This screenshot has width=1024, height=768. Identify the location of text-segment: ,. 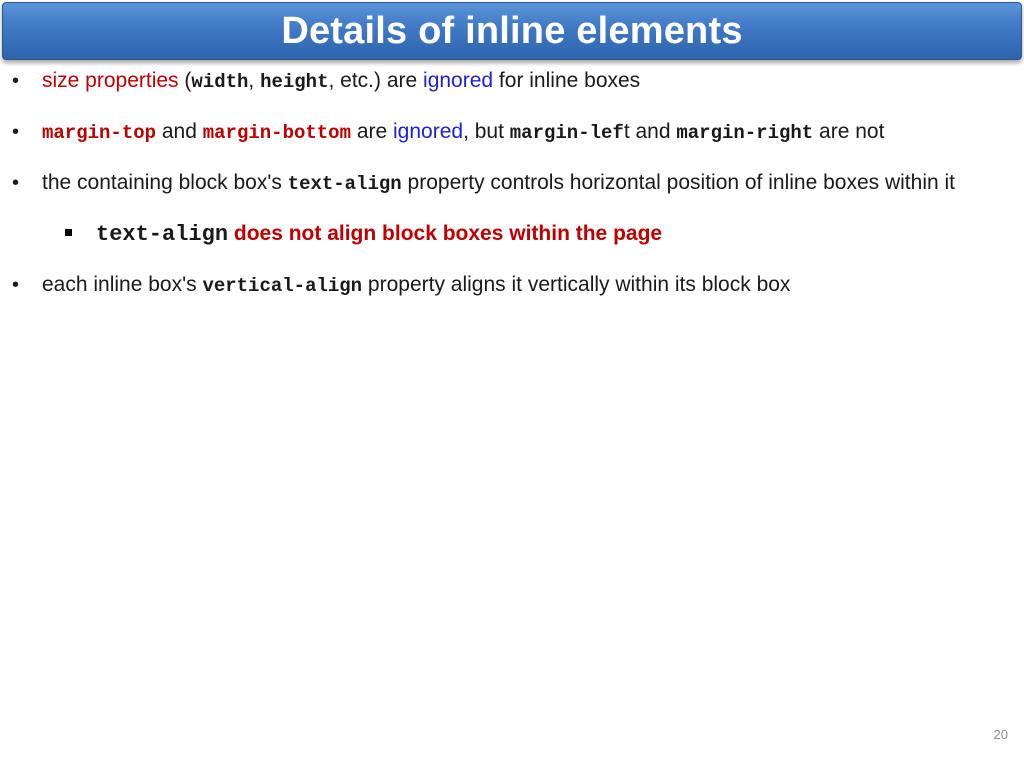
(254, 80).